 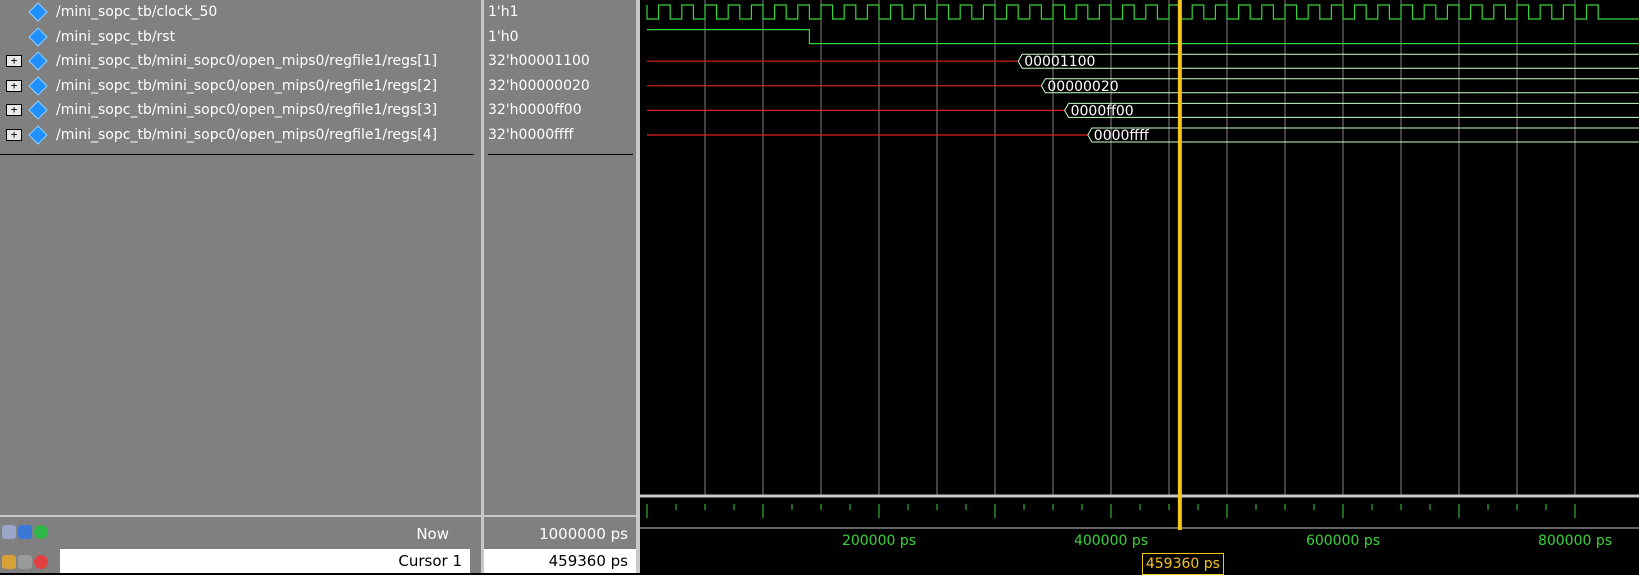 I want to click on signal-value: 32'h00001100, so click(x=539, y=61).